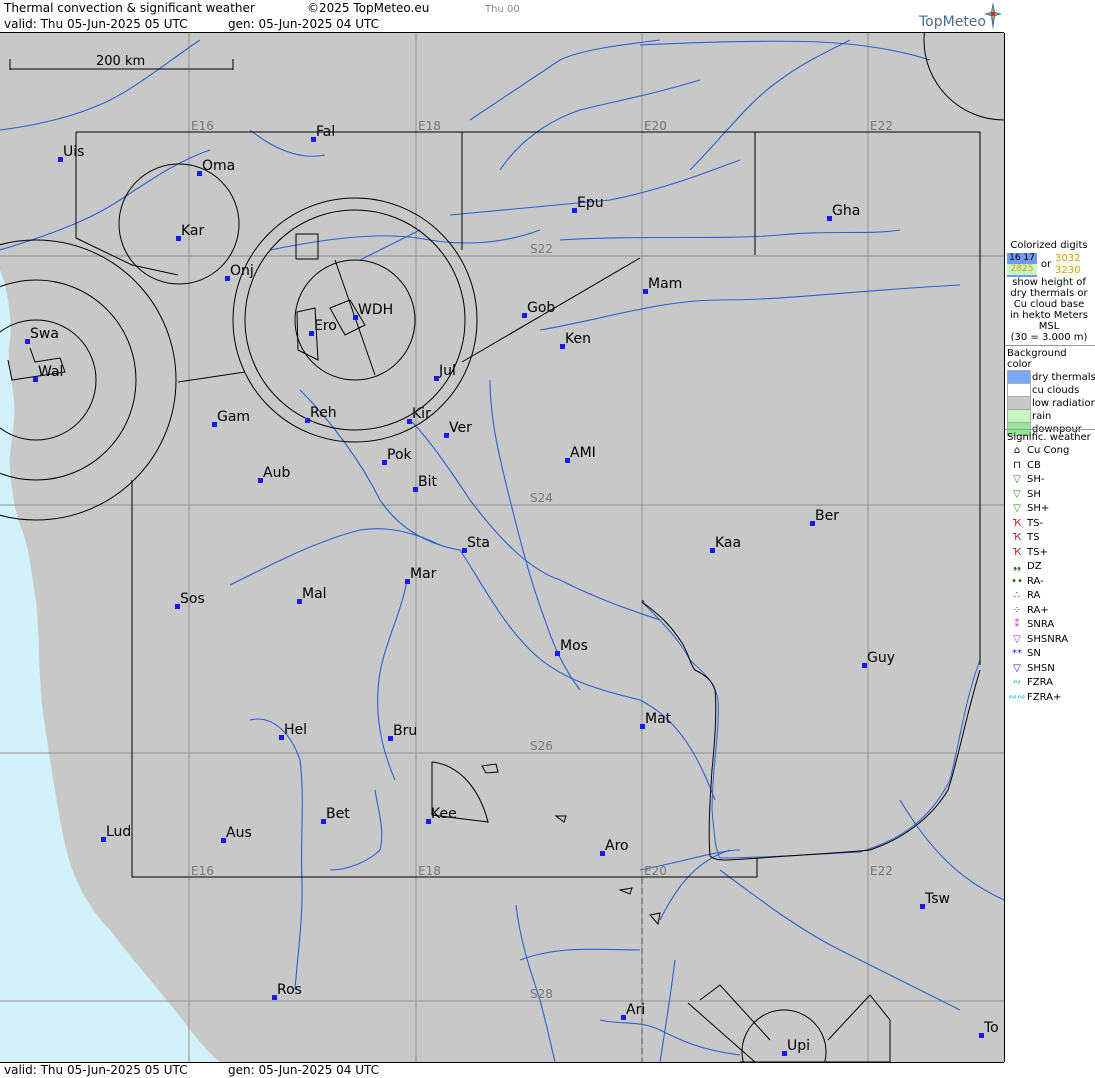 The height and width of the screenshot is (1078, 1095). I want to click on city-label-pok: Pok, so click(400, 455).